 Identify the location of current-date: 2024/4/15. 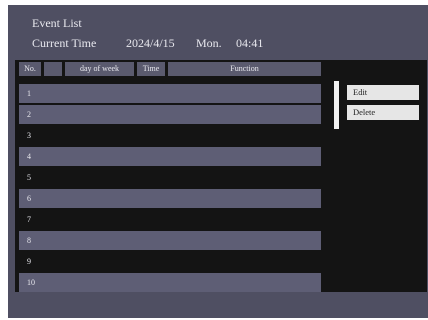
(150, 43).